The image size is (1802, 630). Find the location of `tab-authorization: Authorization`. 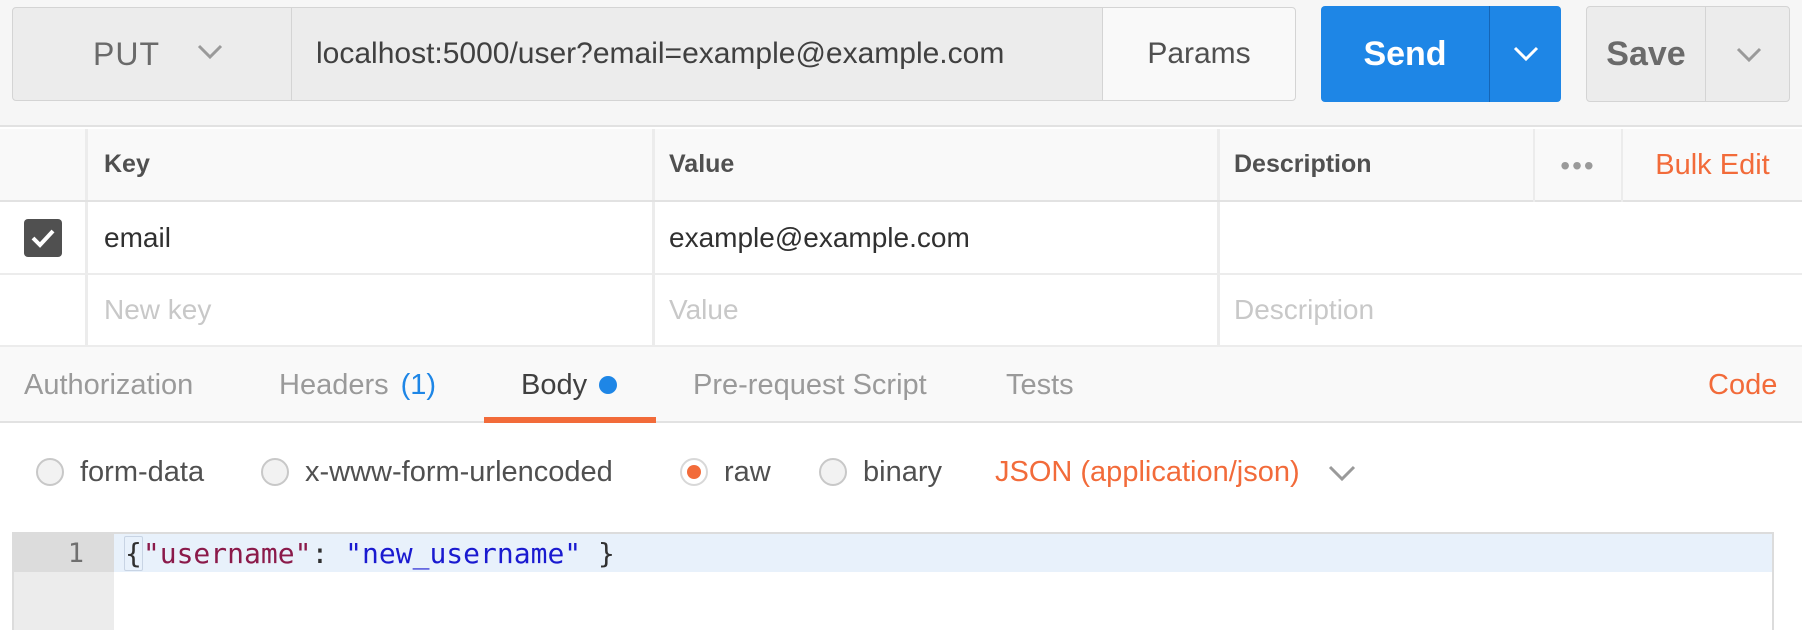

tab-authorization: Authorization is located at coordinates (108, 385).